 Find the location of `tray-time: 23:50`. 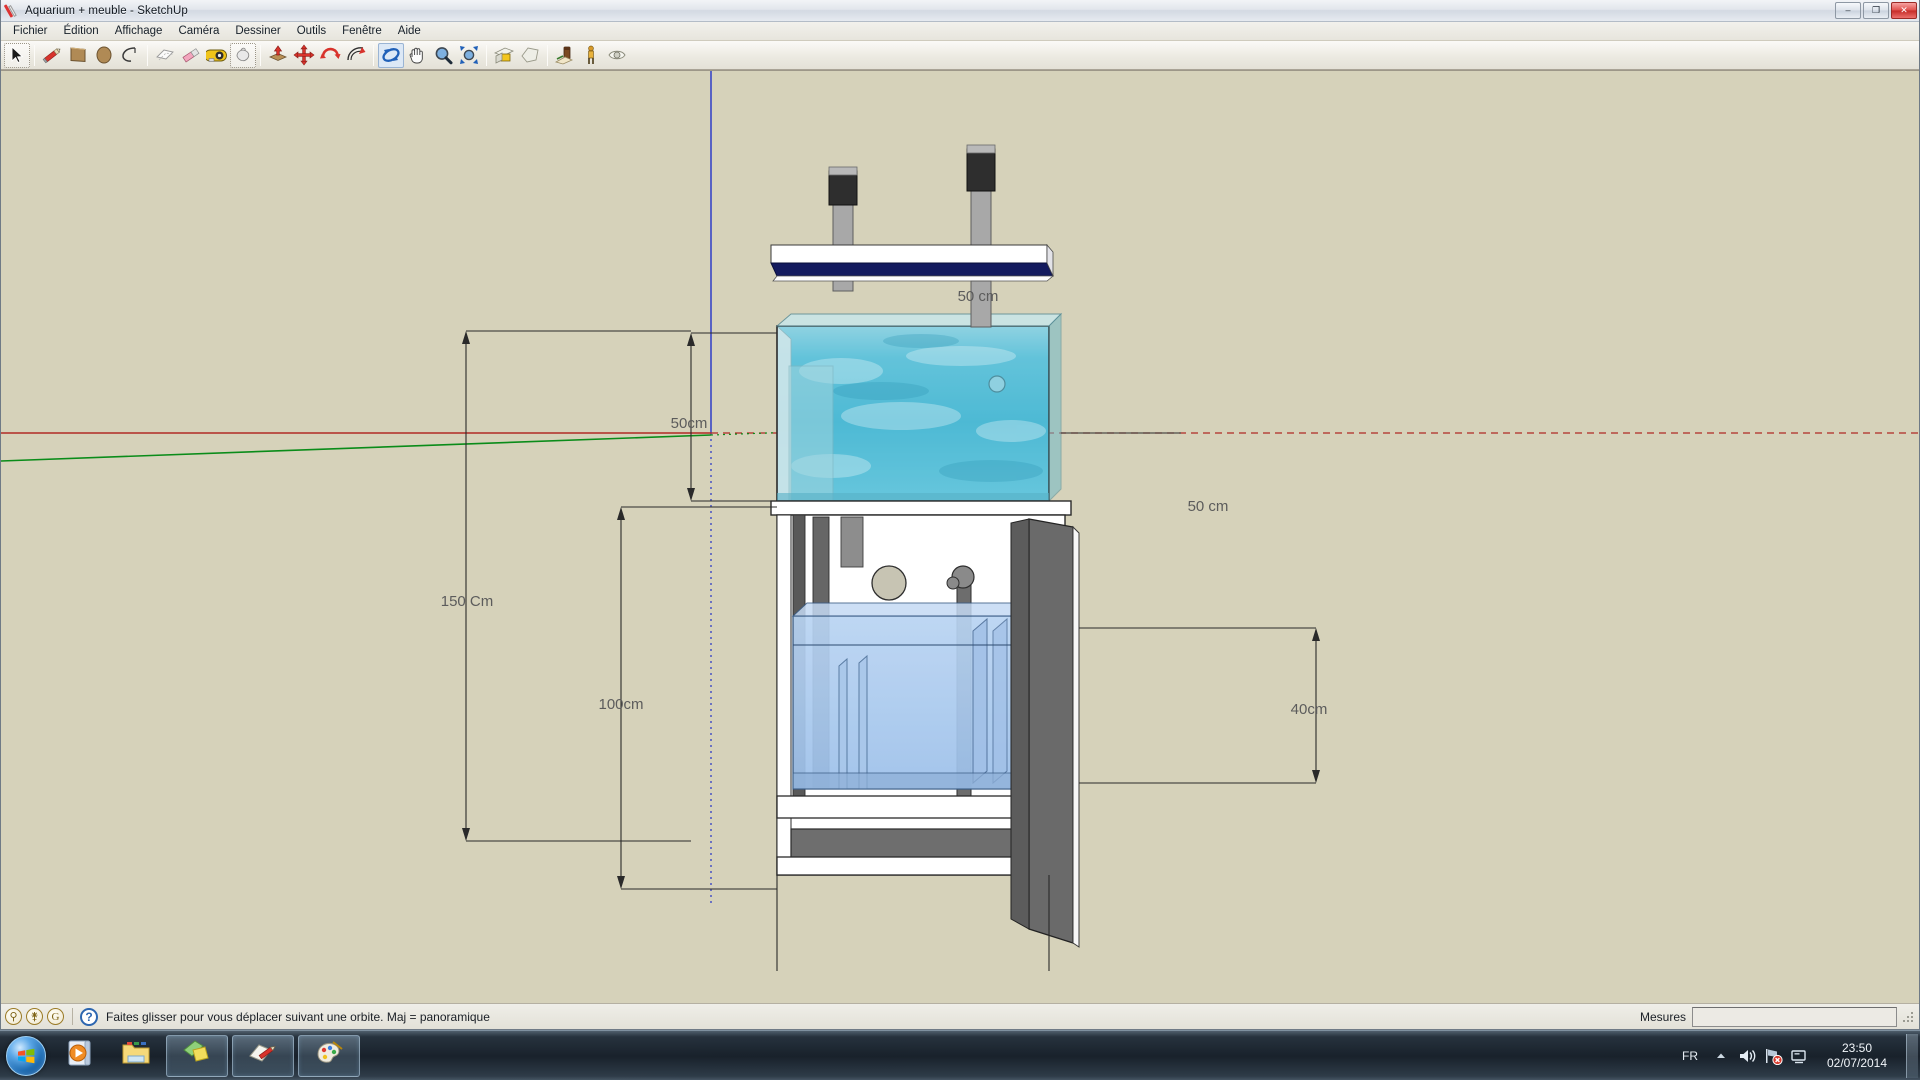

tray-time: 23:50 is located at coordinates (1857, 1047).